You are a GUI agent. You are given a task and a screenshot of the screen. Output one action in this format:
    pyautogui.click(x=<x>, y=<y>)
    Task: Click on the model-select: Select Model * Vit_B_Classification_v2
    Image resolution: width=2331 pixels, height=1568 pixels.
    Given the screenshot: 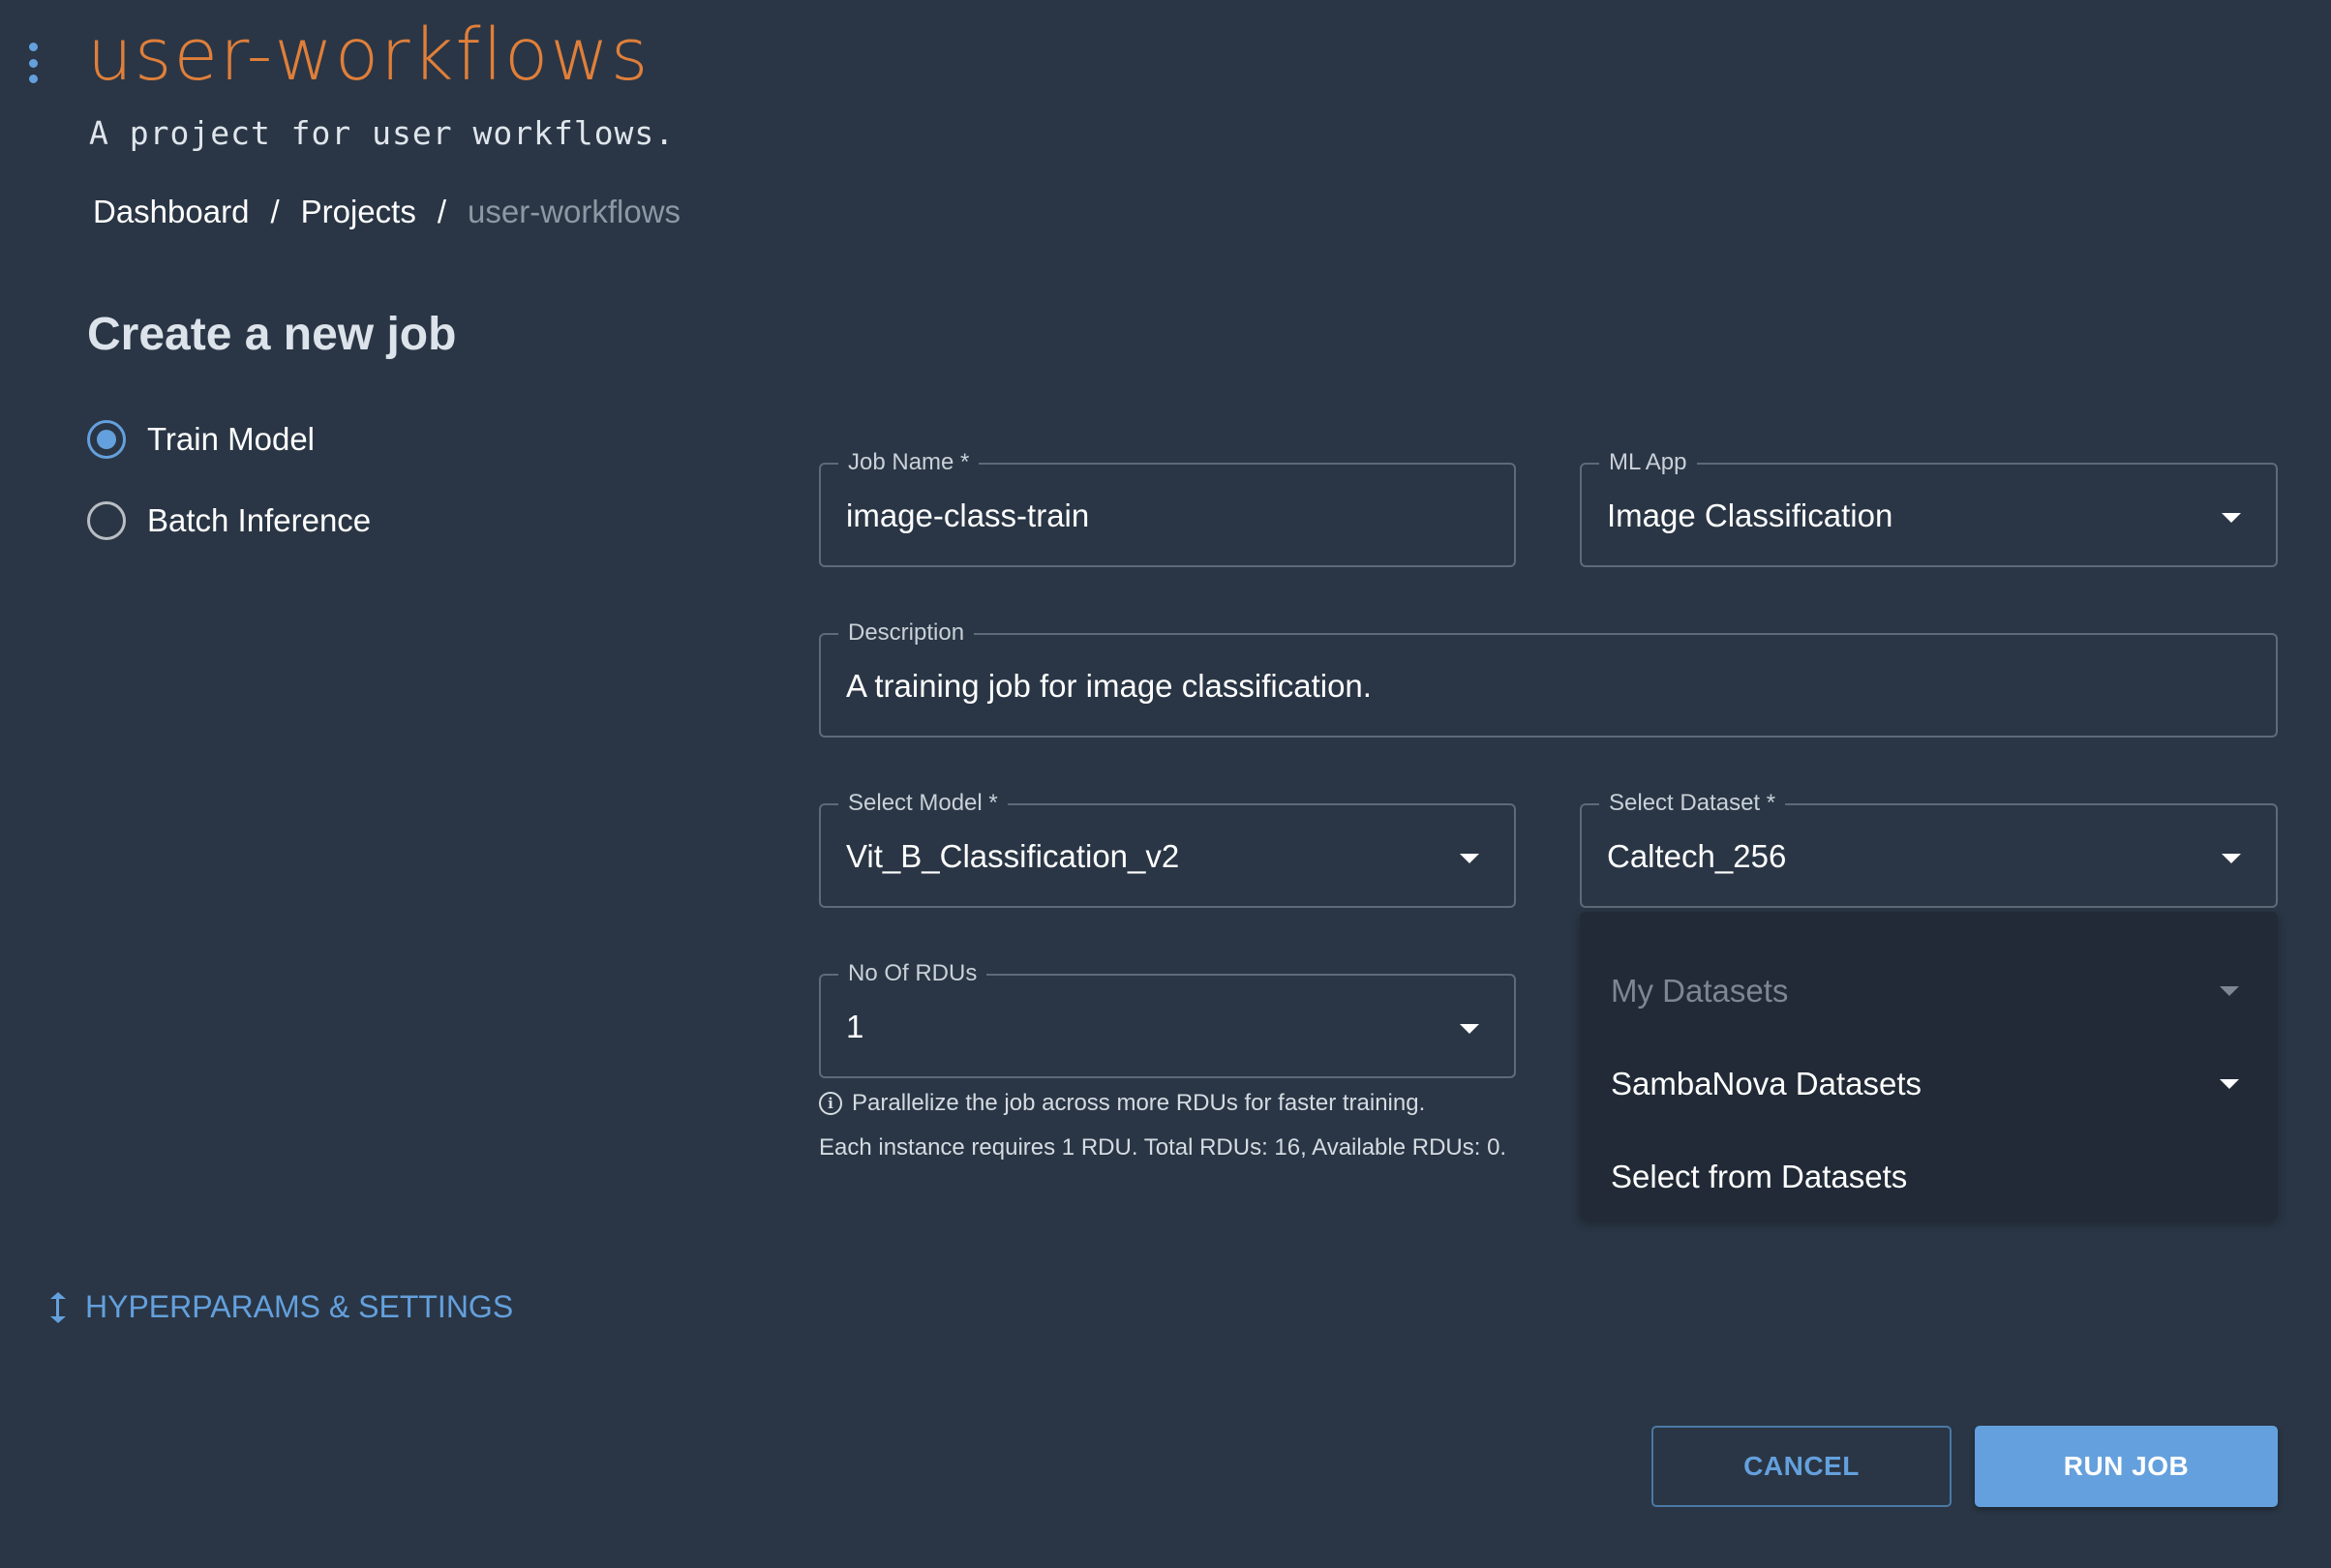 What is the action you would take?
    pyautogui.click(x=1167, y=849)
    